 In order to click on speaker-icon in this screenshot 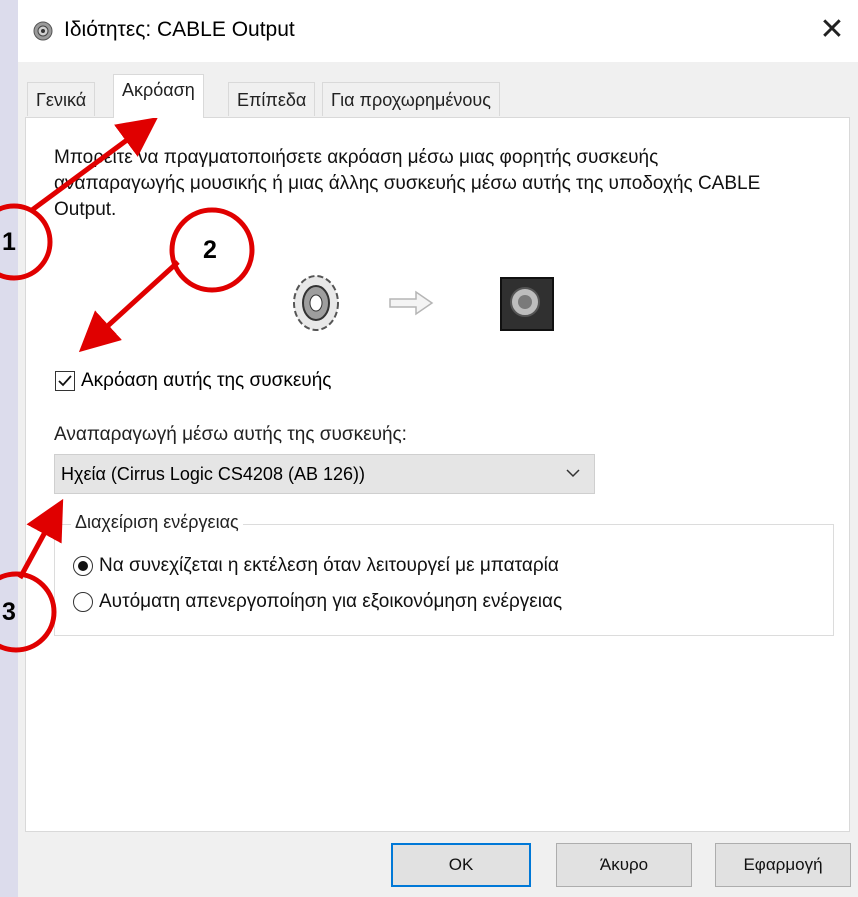, I will do `click(527, 304)`.